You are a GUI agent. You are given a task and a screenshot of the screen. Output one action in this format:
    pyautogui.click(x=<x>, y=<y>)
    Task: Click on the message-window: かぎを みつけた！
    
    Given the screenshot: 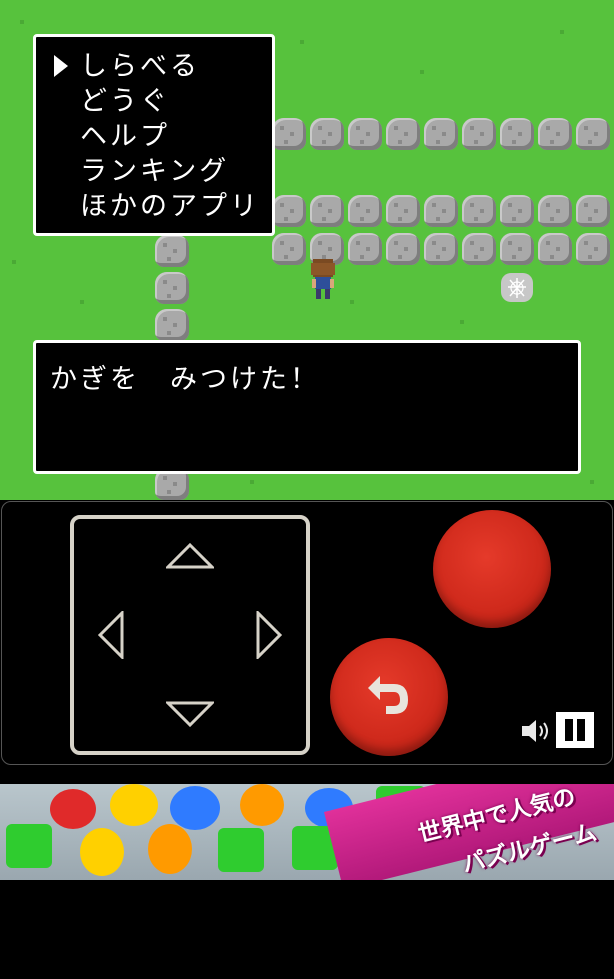 What is the action you would take?
    pyautogui.click(x=307, y=407)
    